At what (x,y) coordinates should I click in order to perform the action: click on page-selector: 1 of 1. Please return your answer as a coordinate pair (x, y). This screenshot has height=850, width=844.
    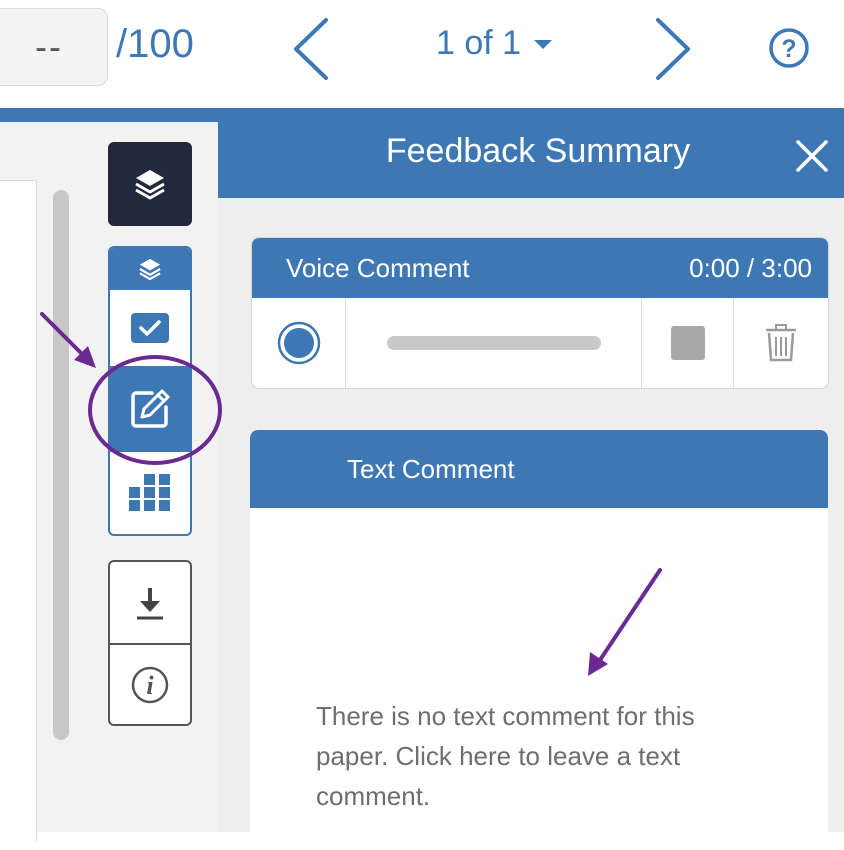
    Looking at the image, I should click on (494, 43).